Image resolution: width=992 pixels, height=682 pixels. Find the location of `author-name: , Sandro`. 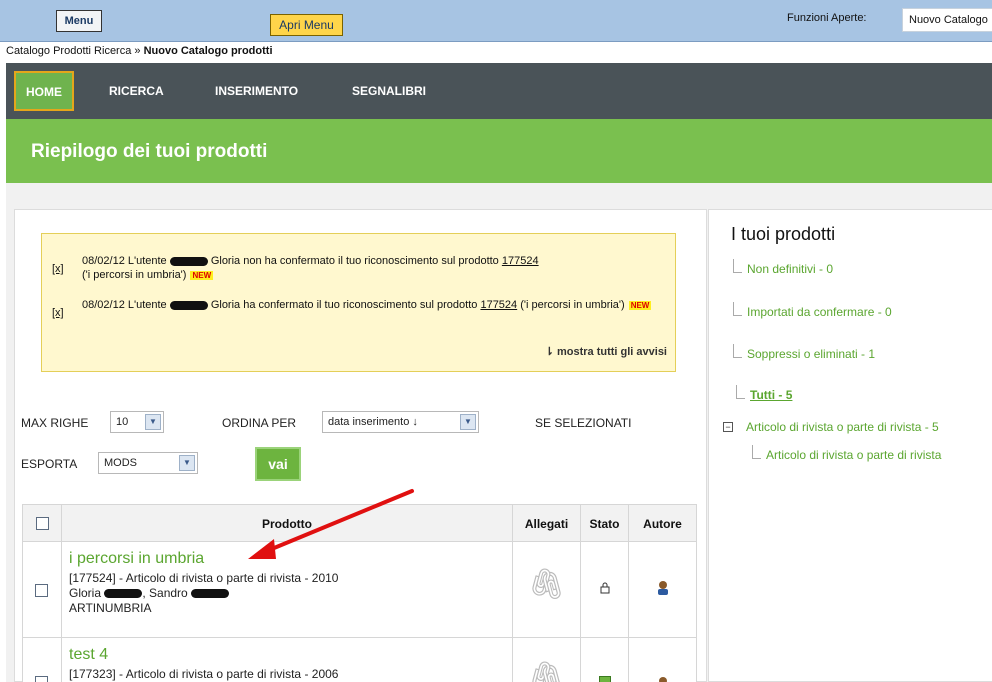

author-name: , Sandro is located at coordinates (165, 593).